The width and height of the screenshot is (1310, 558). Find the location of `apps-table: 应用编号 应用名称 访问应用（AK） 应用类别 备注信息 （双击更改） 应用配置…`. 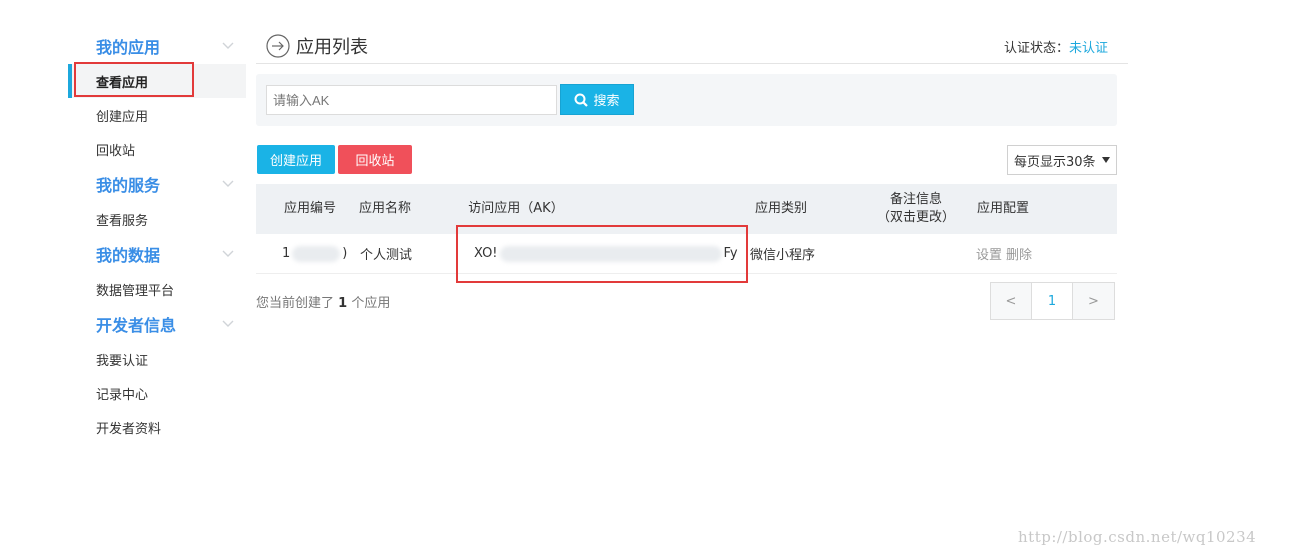

apps-table: 应用编号 应用名称 访问应用（AK） 应用类别 备注信息 （双击更改） 应用配置… is located at coordinates (686, 229).